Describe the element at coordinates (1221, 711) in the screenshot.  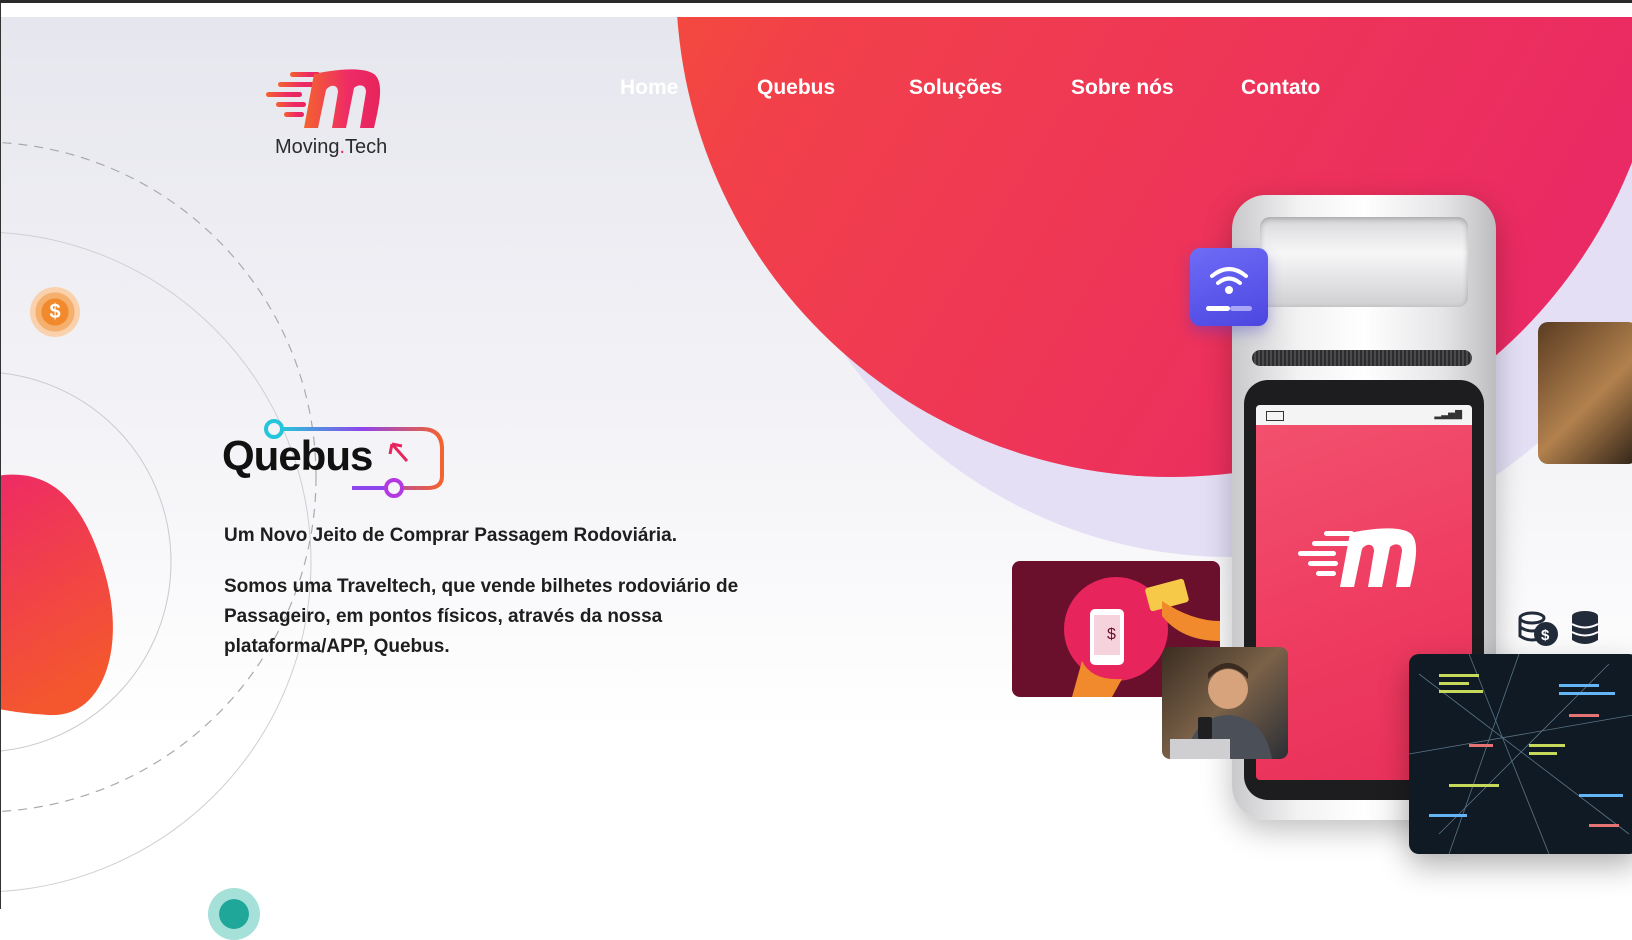
I see `man-photo-graphic` at that location.